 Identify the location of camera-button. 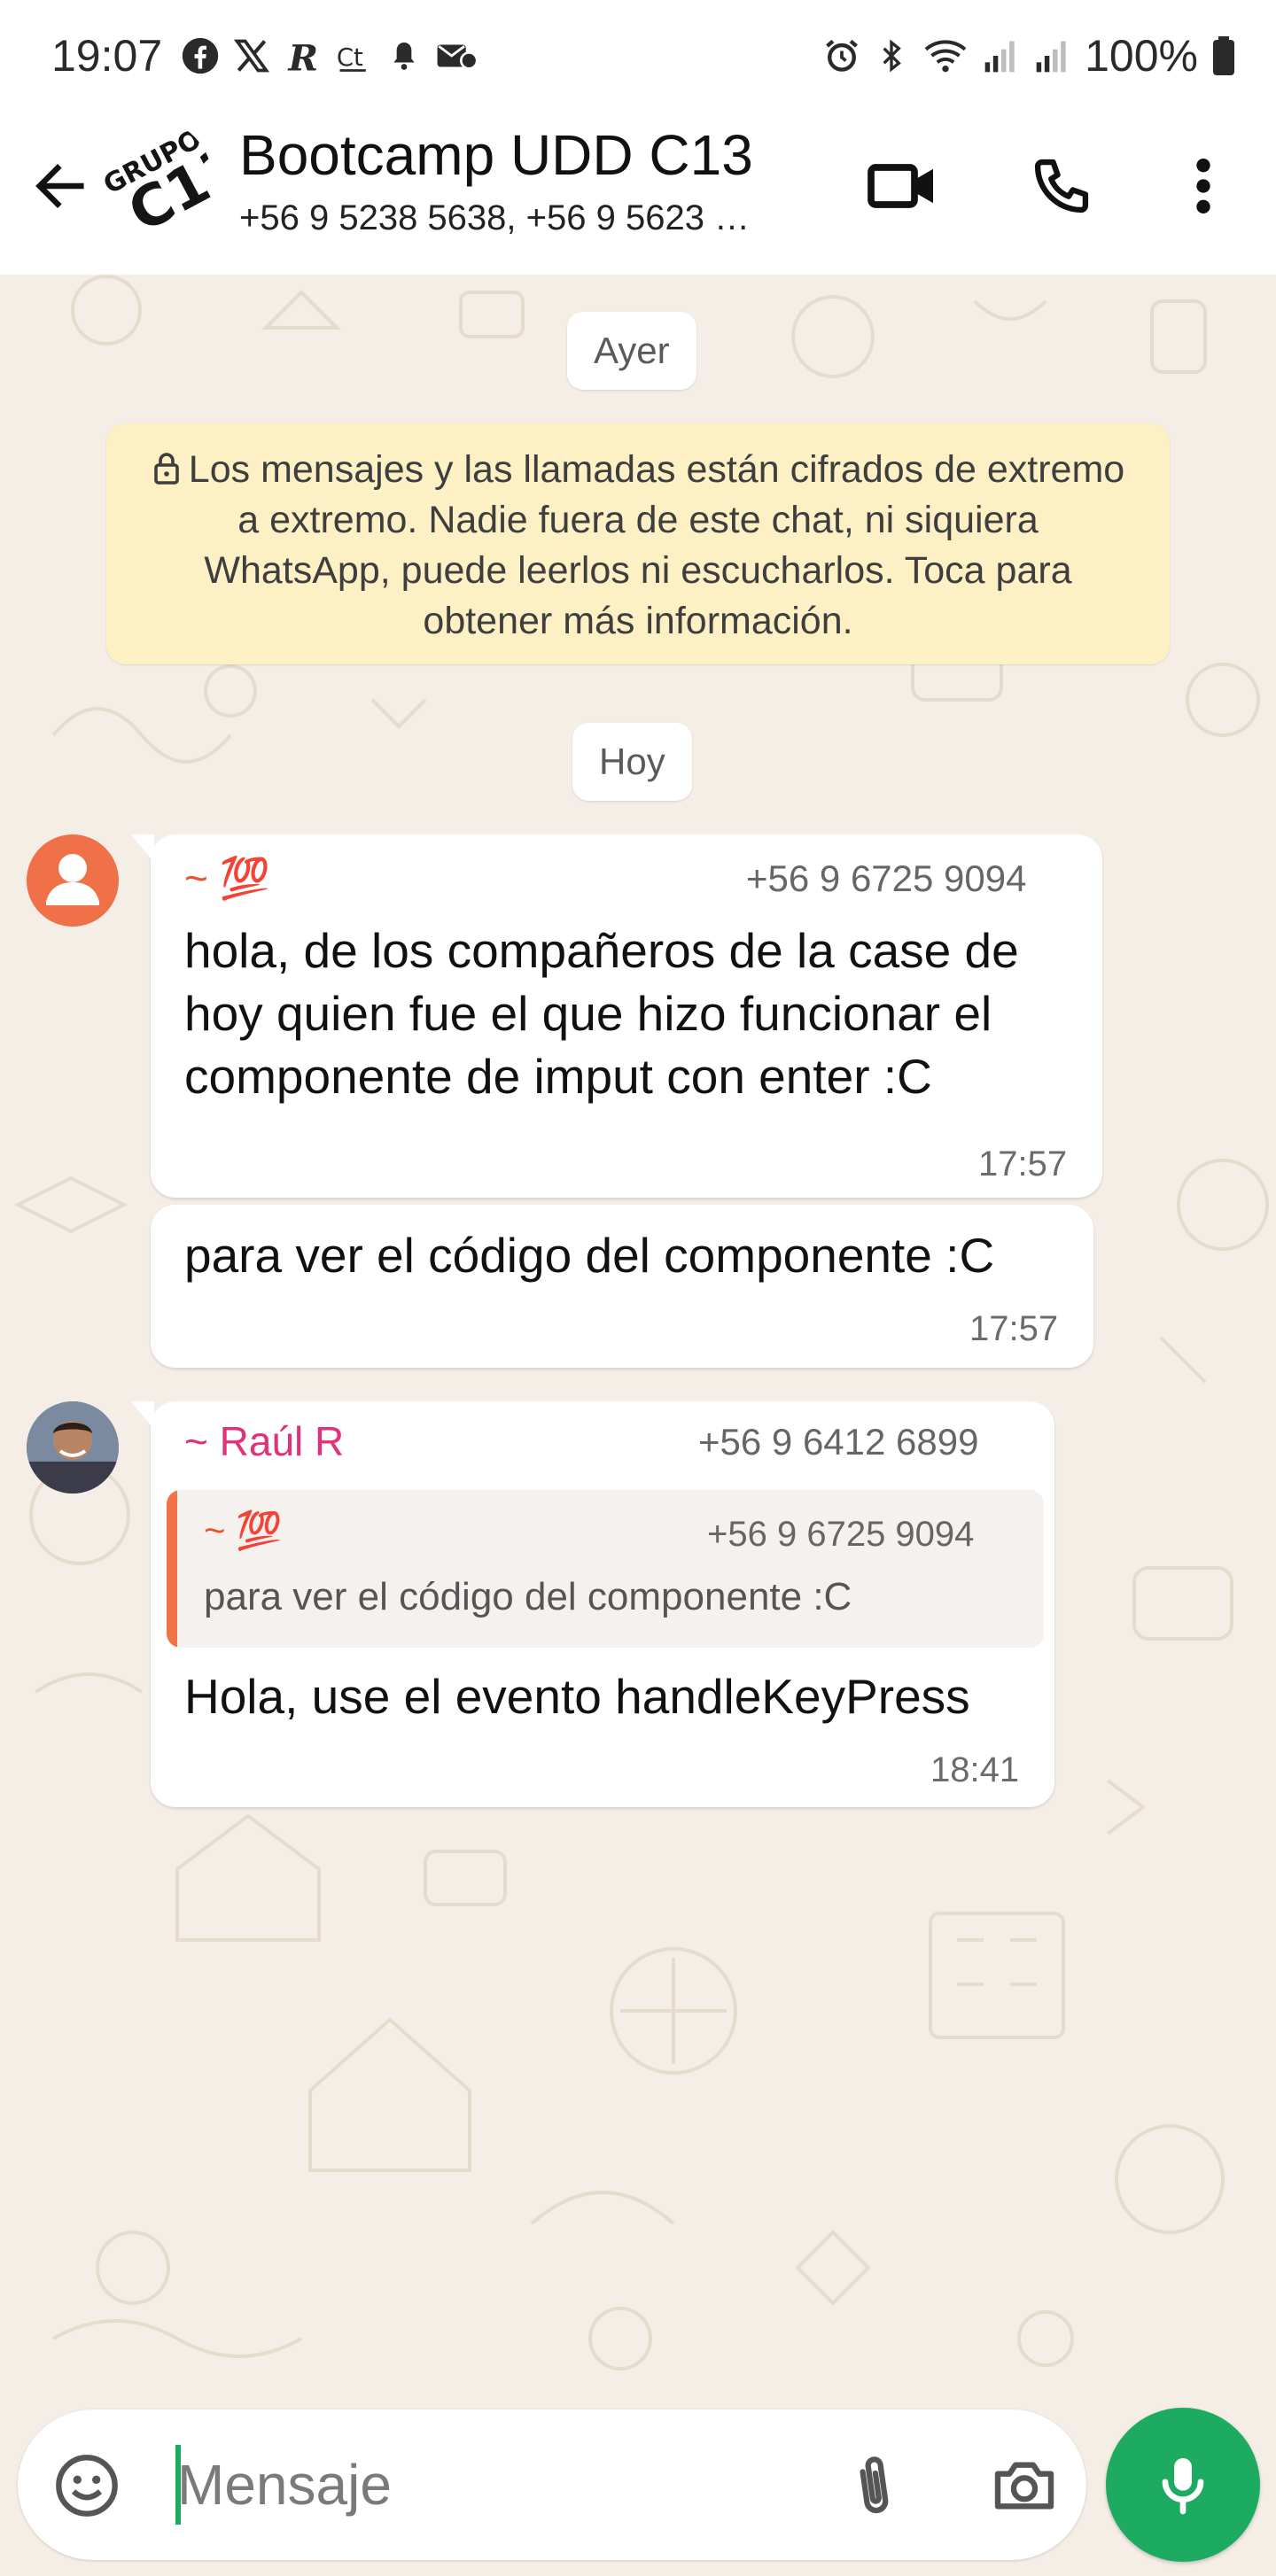
(1024, 2485).